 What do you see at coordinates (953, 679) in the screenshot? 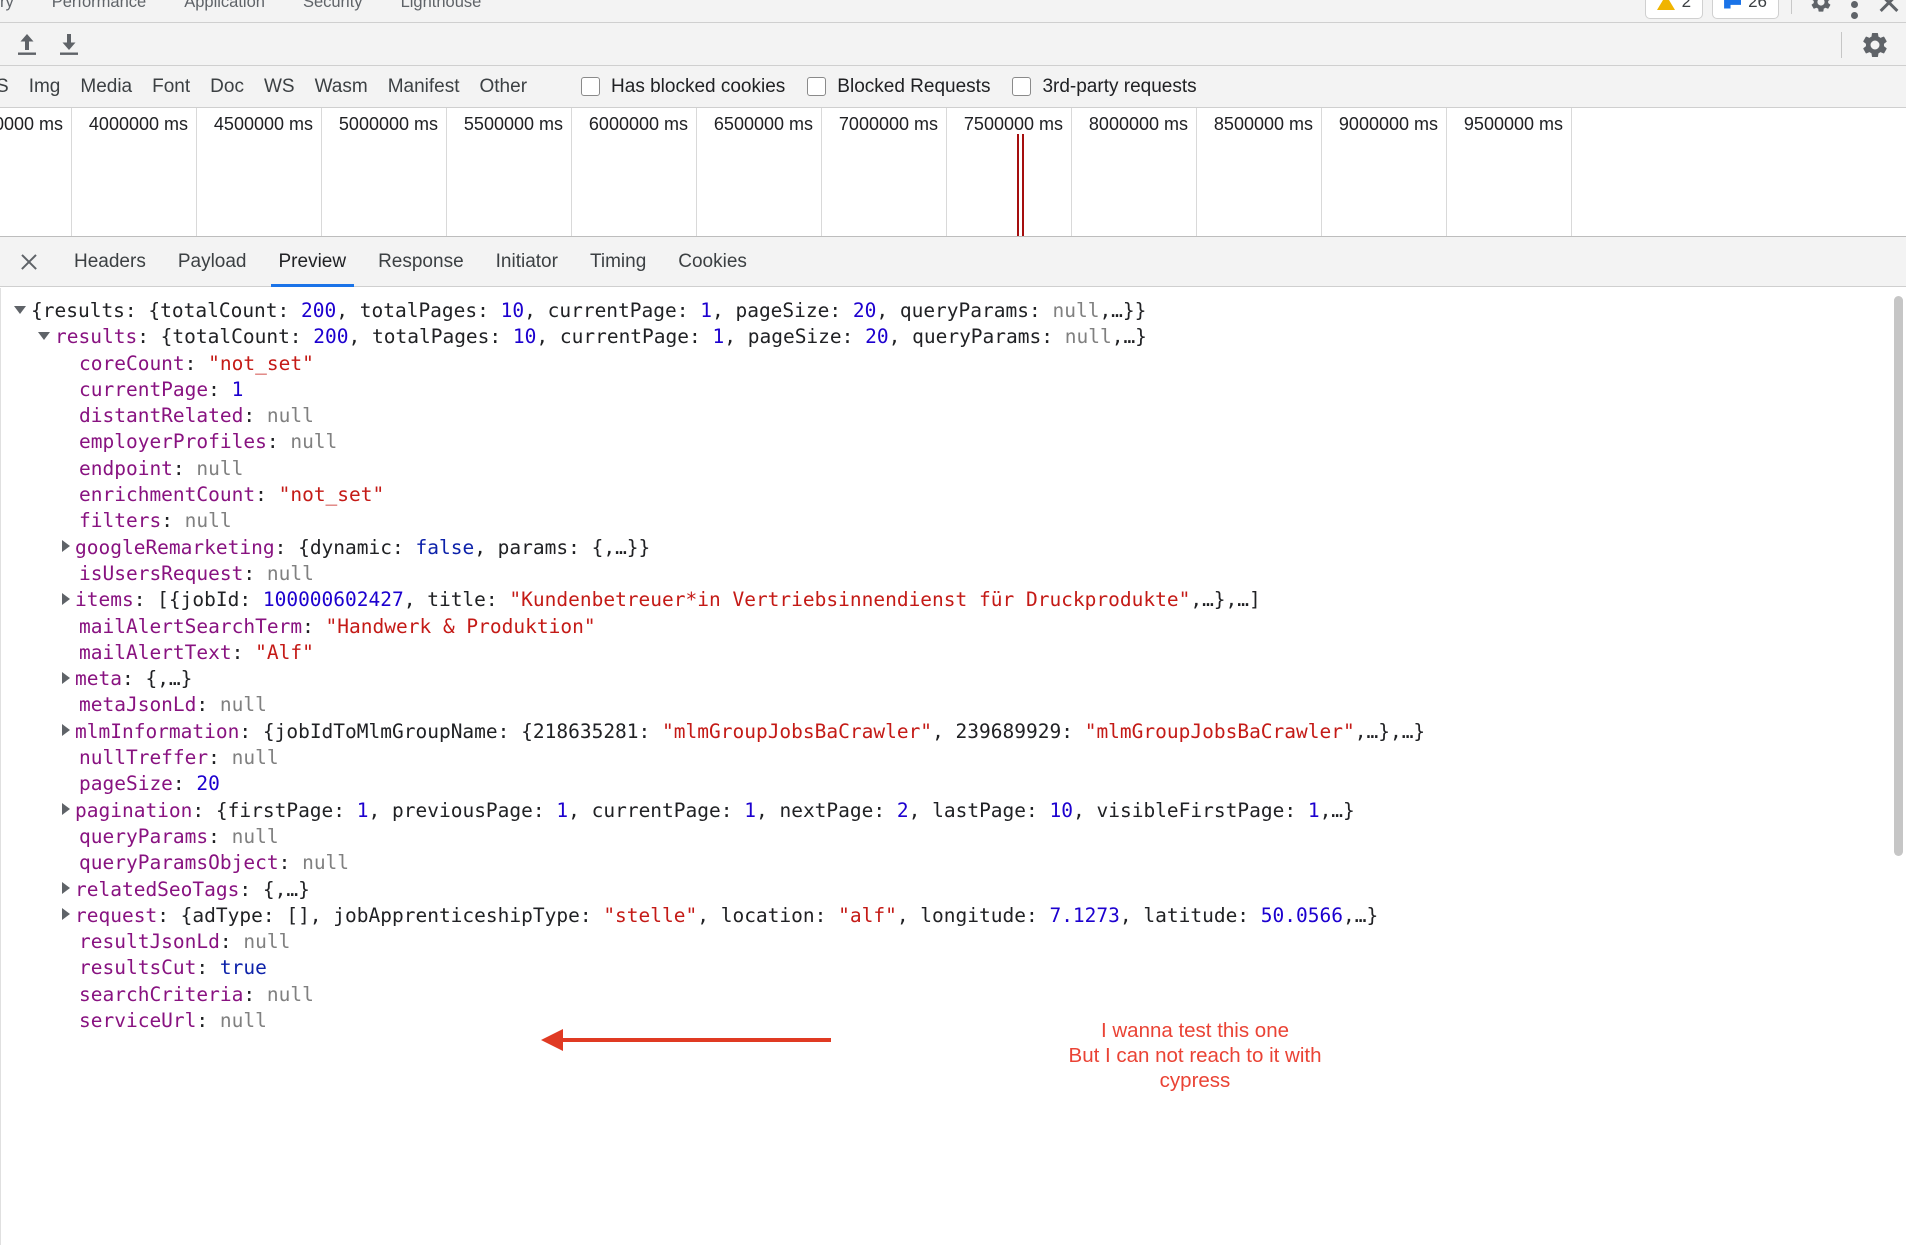
I see `json-row: meta: {,…}` at bounding box center [953, 679].